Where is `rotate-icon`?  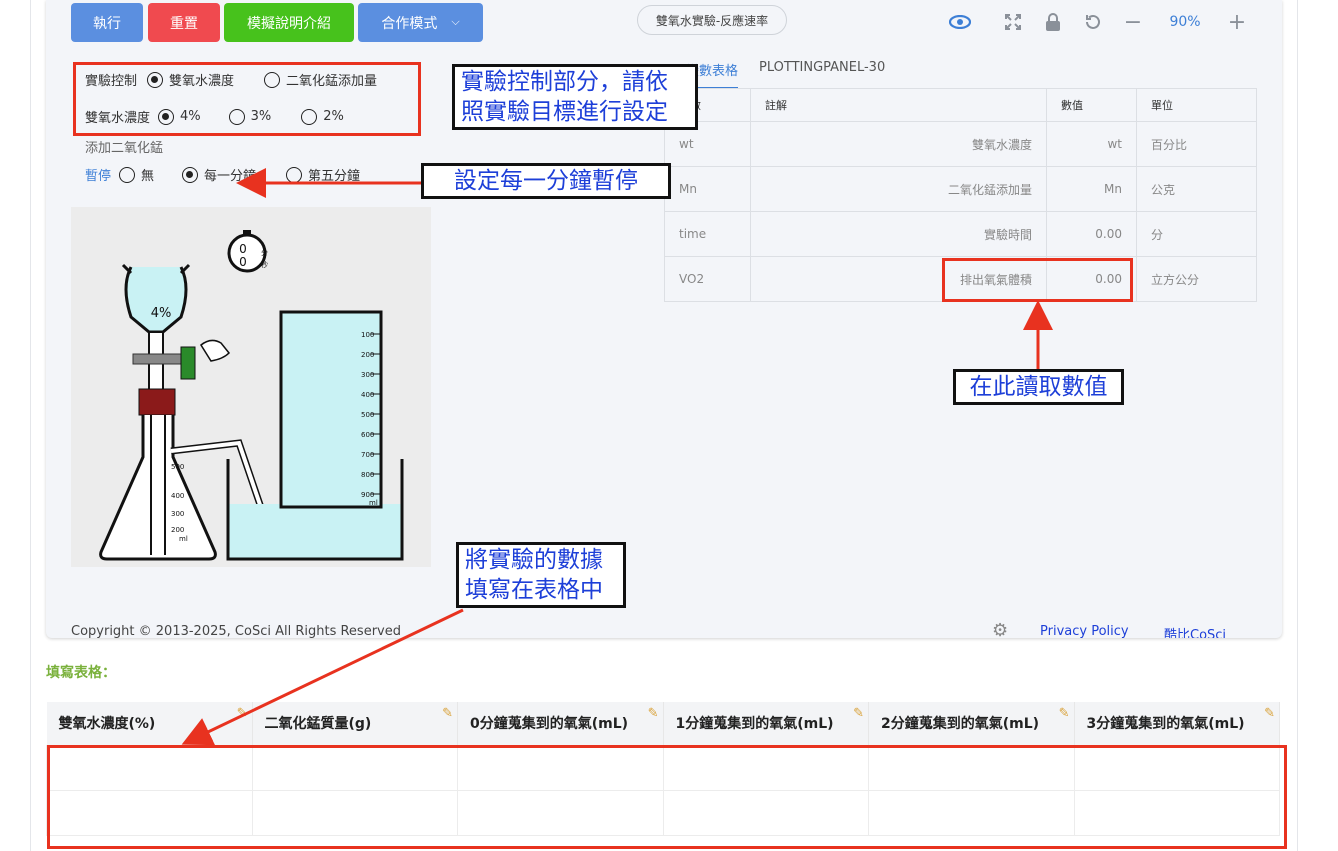
rotate-icon is located at coordinates (1093, 22).